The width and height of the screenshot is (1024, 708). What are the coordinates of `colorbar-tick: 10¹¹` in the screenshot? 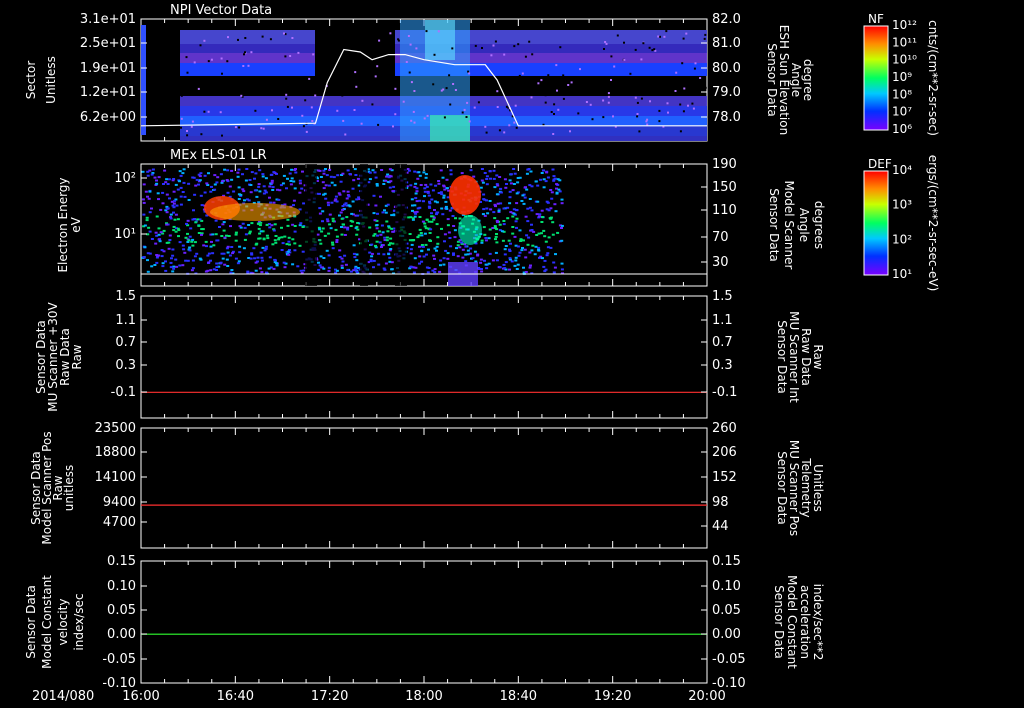 It's located at (904, 42).